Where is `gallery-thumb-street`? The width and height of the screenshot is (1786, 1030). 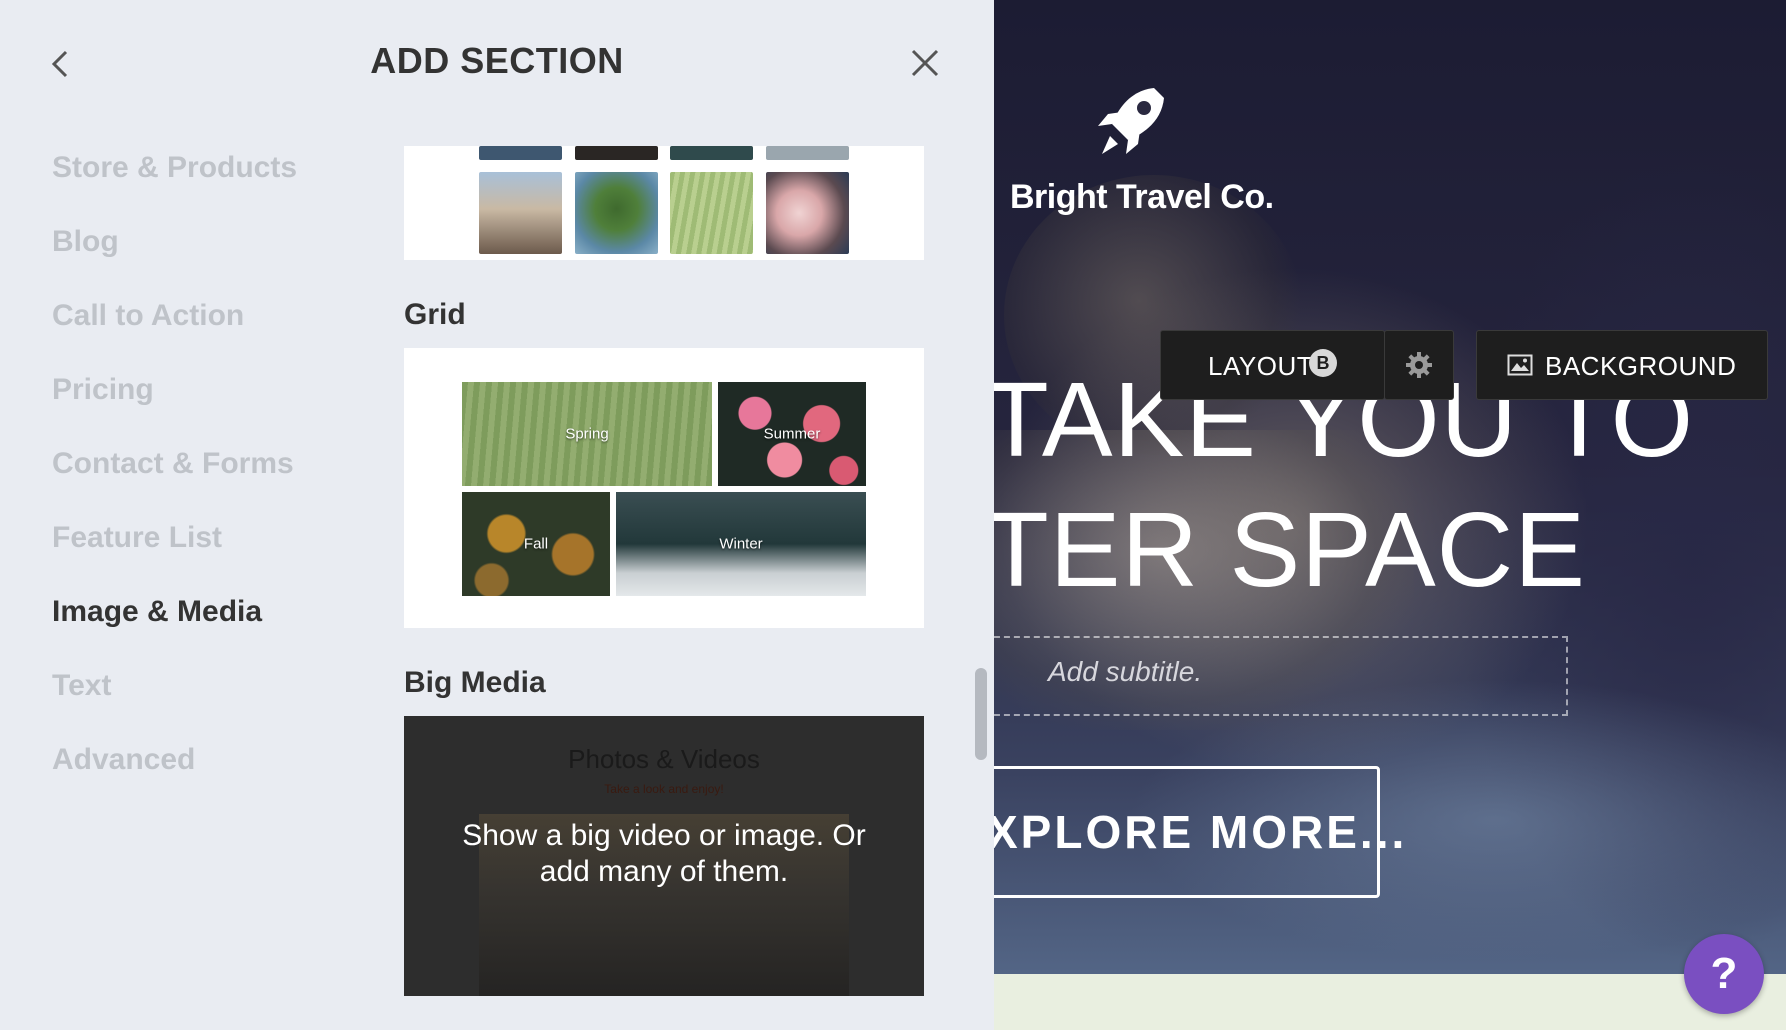
gallery-thumb-street is located at coordinates (520, 213).